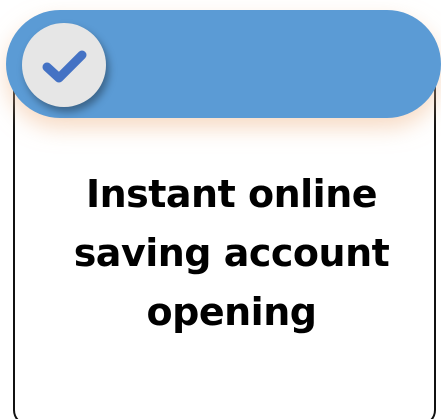 The height and width of the screenshot is (419, 441). I want to click on checkmark-icon, so click(64, 66).